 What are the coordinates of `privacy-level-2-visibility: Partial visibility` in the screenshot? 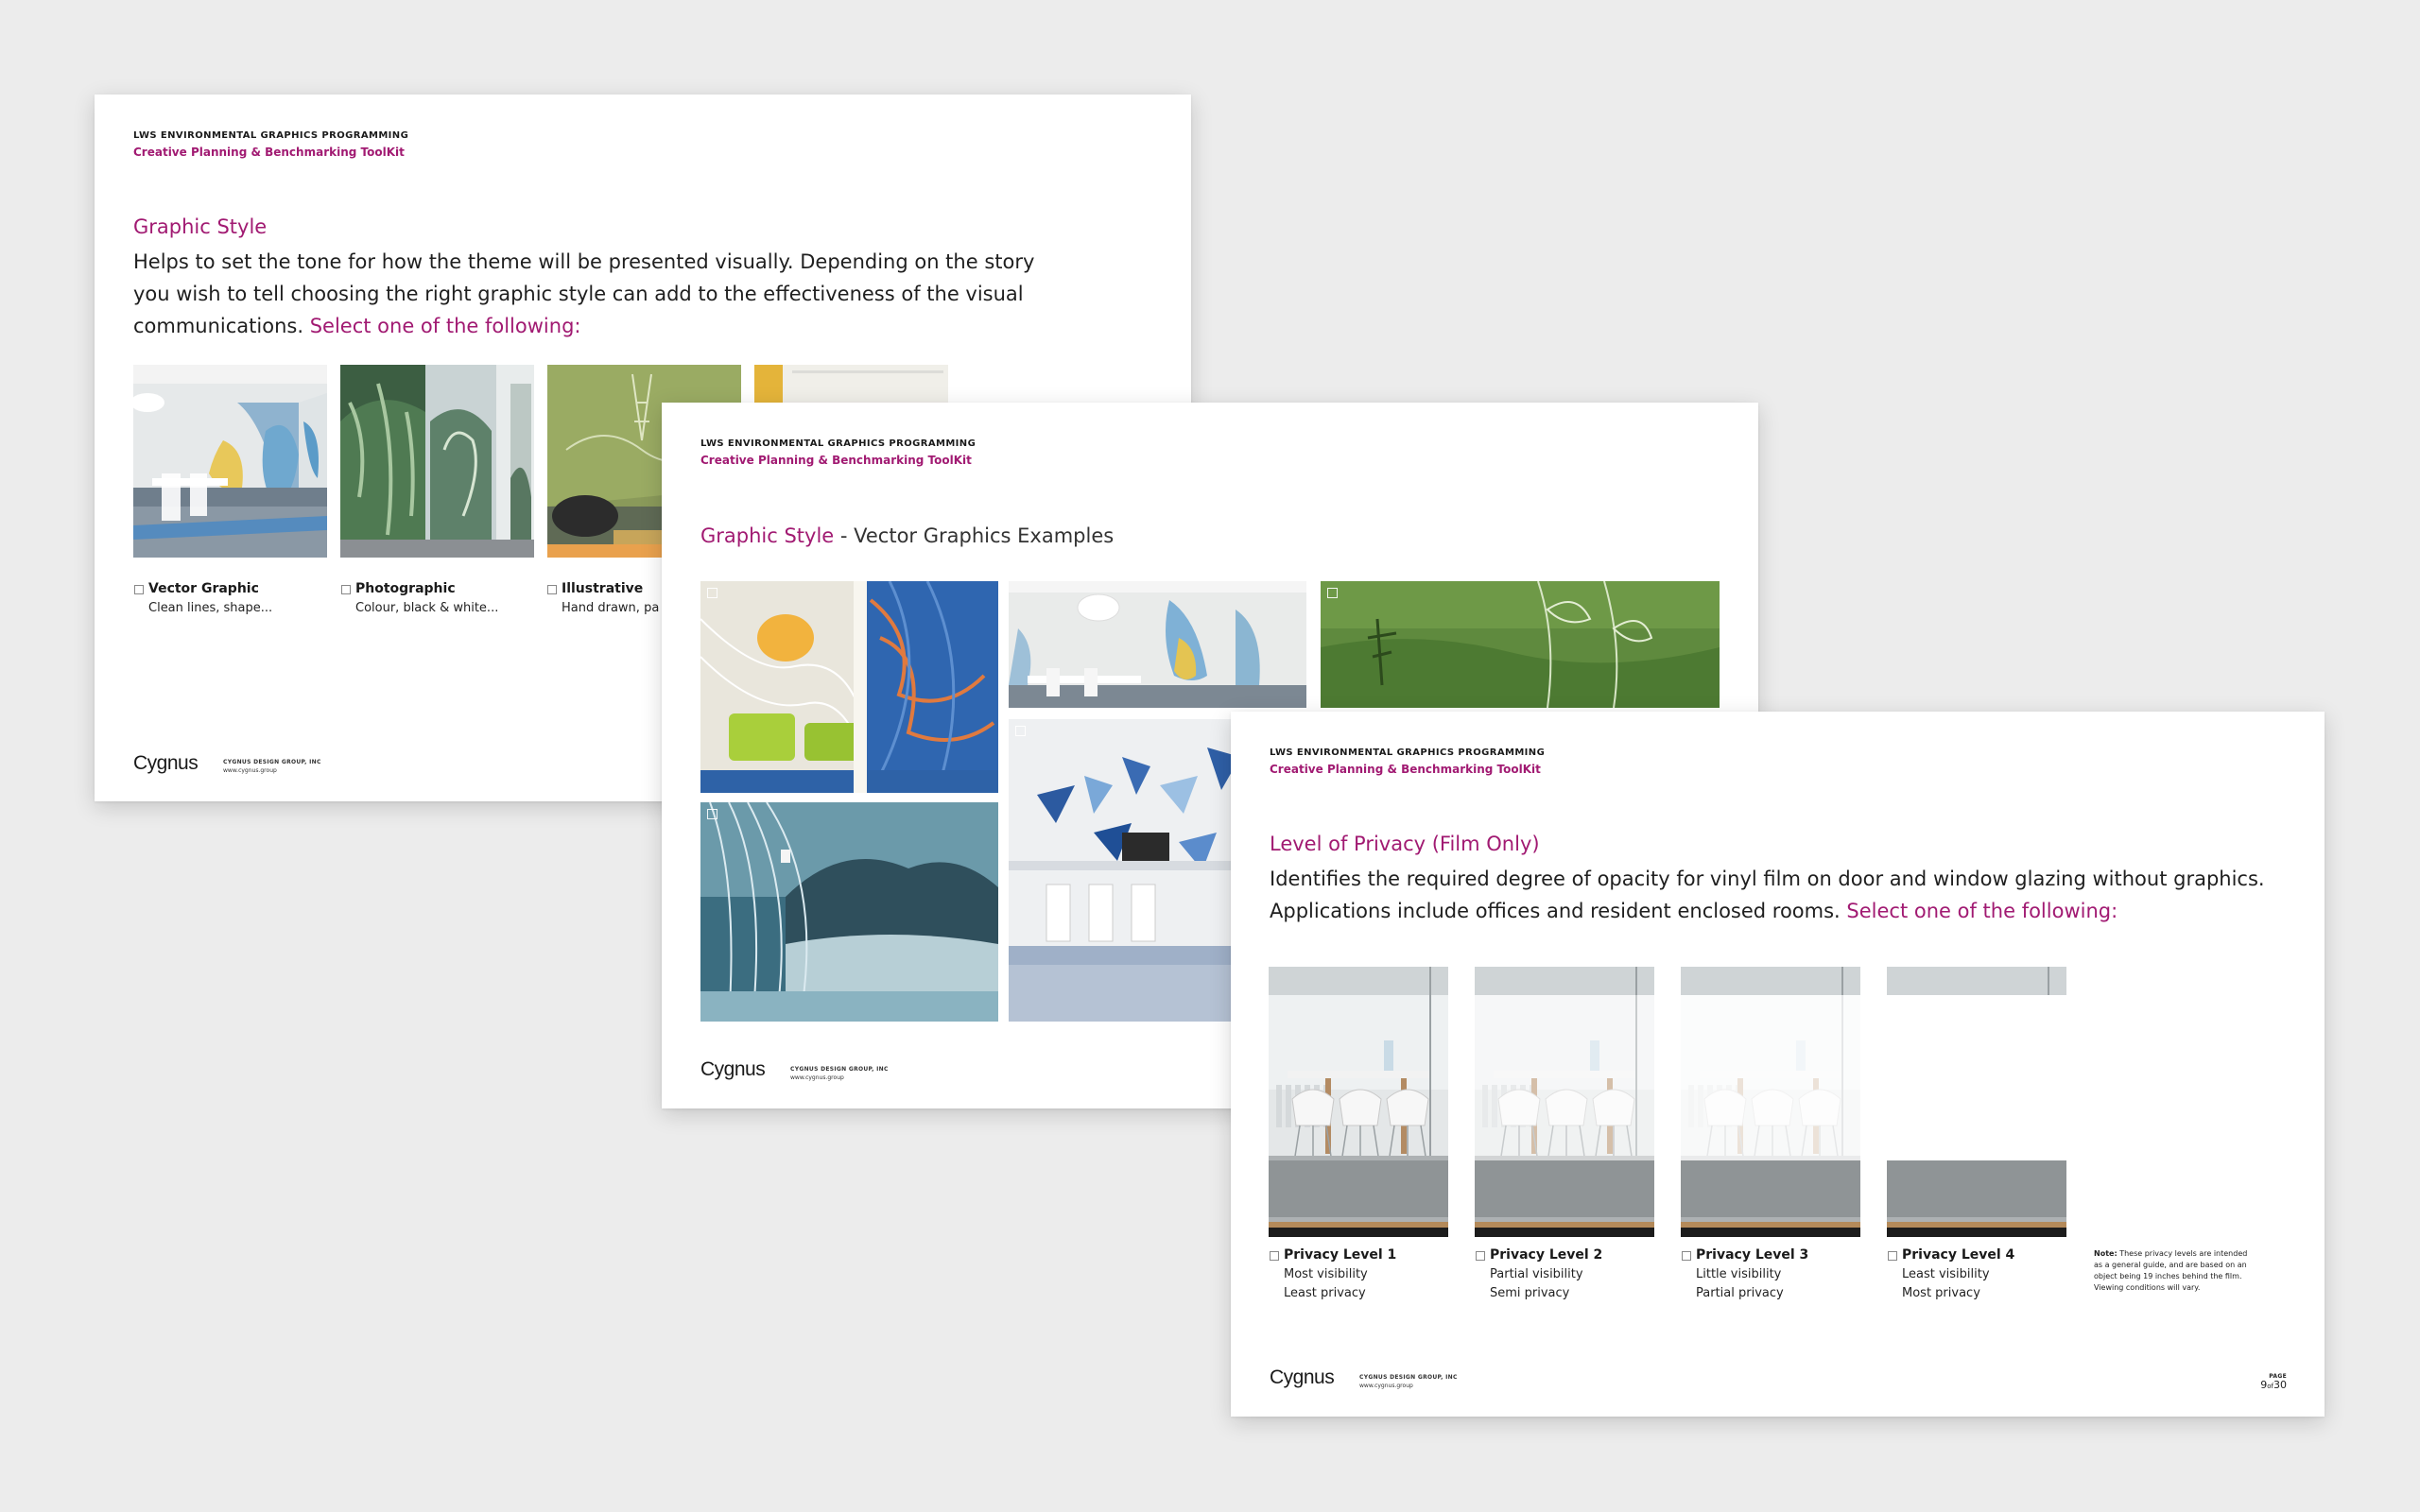 It's located at (1537, 1274).